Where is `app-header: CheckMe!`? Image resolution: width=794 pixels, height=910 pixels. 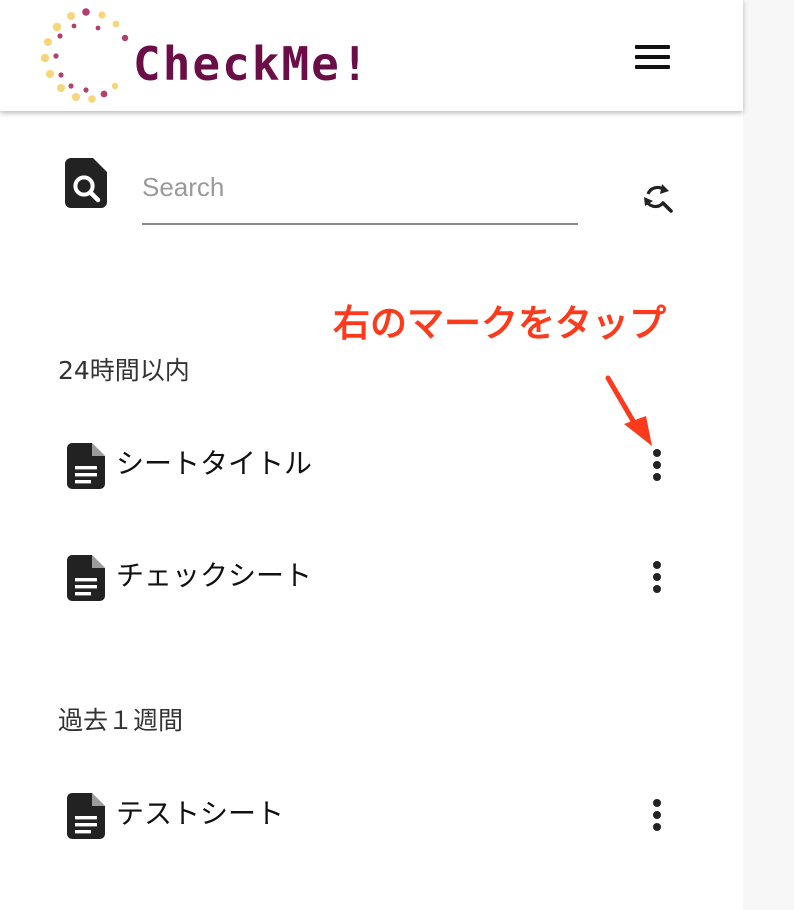 app-header: CheckMe! is located at coordinates (371, 55).